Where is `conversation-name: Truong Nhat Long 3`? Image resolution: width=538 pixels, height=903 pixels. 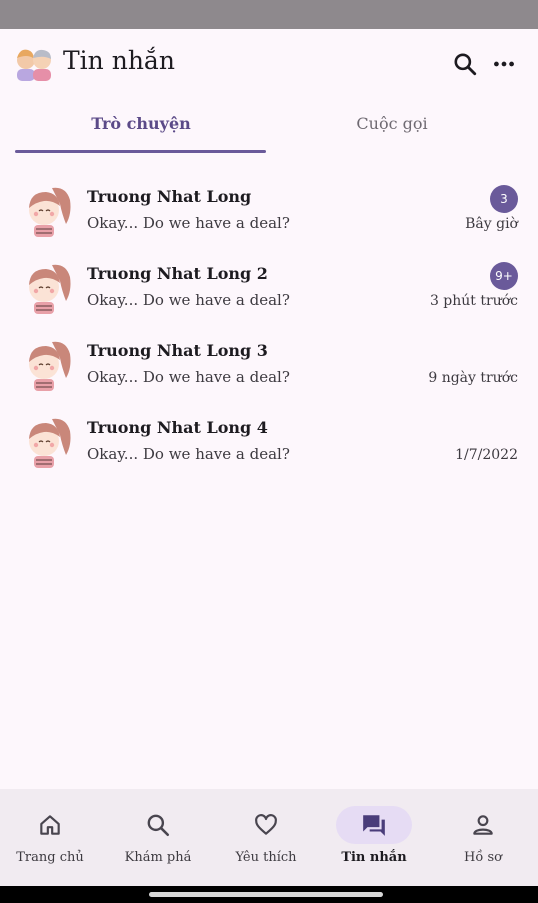 conversation-name: Truong Nhat Long 3 is located at coordinates (177, 350).